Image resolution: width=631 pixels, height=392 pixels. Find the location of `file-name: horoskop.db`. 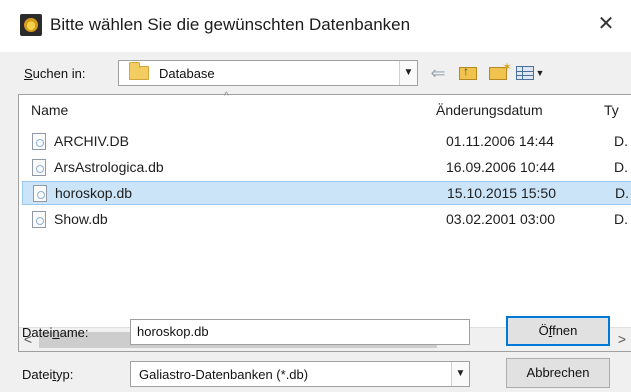

file-name: horoskop.db is located at coordinates (94, 193).